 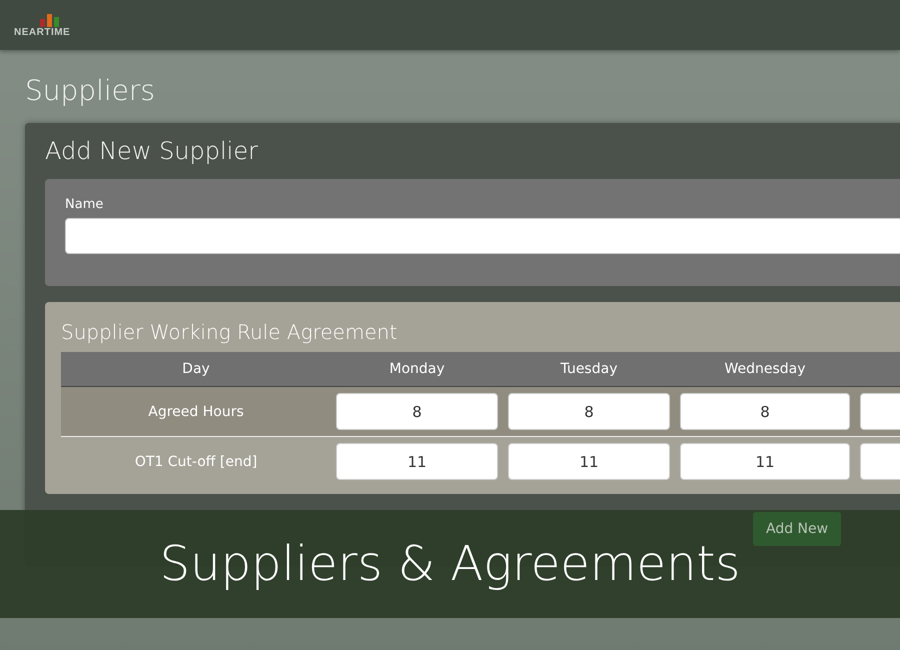 I want to click on name-label: Name, so click(x=84, y=204).